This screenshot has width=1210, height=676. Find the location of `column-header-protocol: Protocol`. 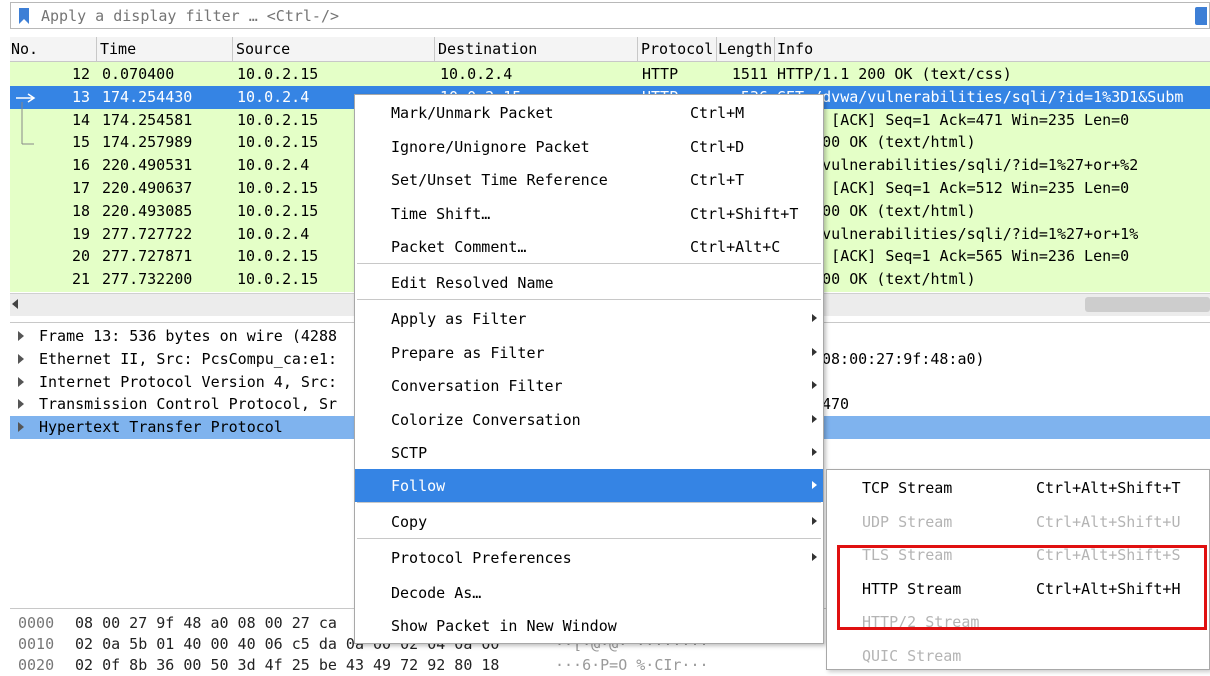

column-header-protocol: Protocol is located at coordinates (678, 49).